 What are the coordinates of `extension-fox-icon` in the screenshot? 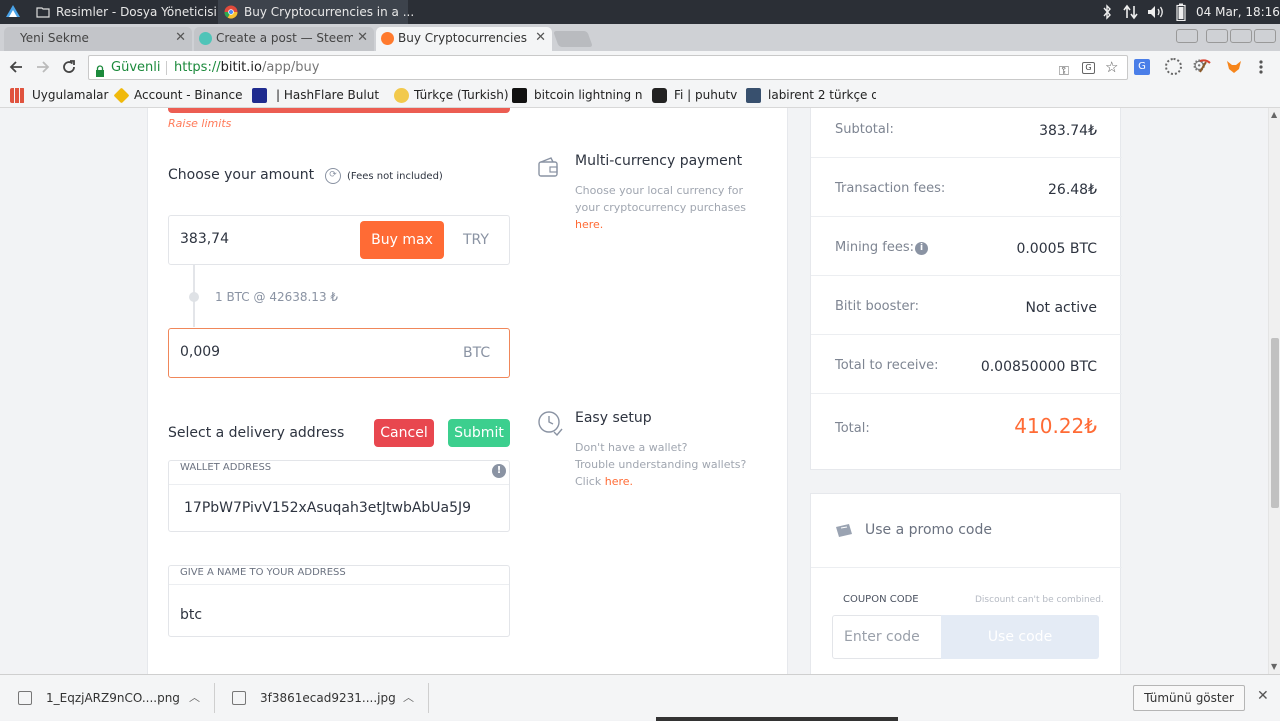 It's located at (1234, 66).